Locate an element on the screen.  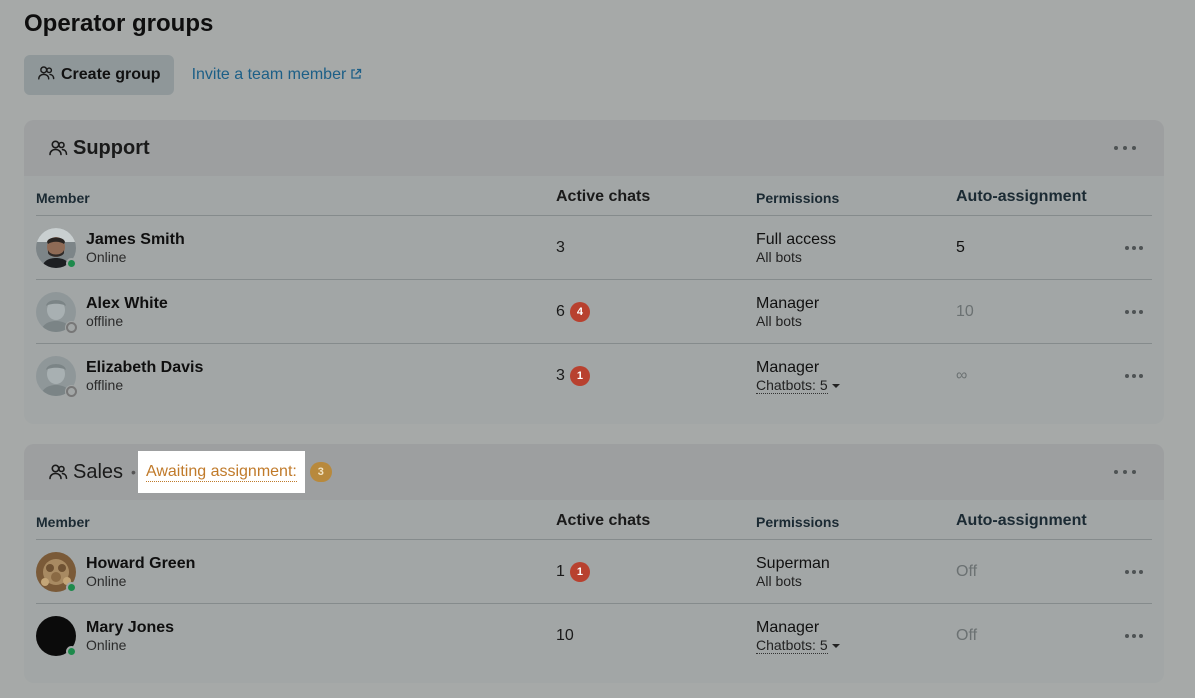
auto-assignment-value: ∞ is located at coordinates (962, 375).